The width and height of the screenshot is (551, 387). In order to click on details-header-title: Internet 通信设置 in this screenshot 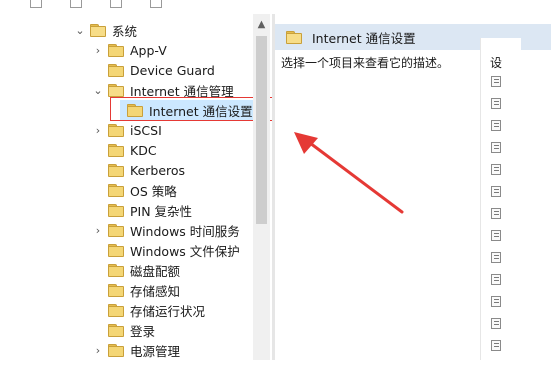, I will do `click(364, 38)`.